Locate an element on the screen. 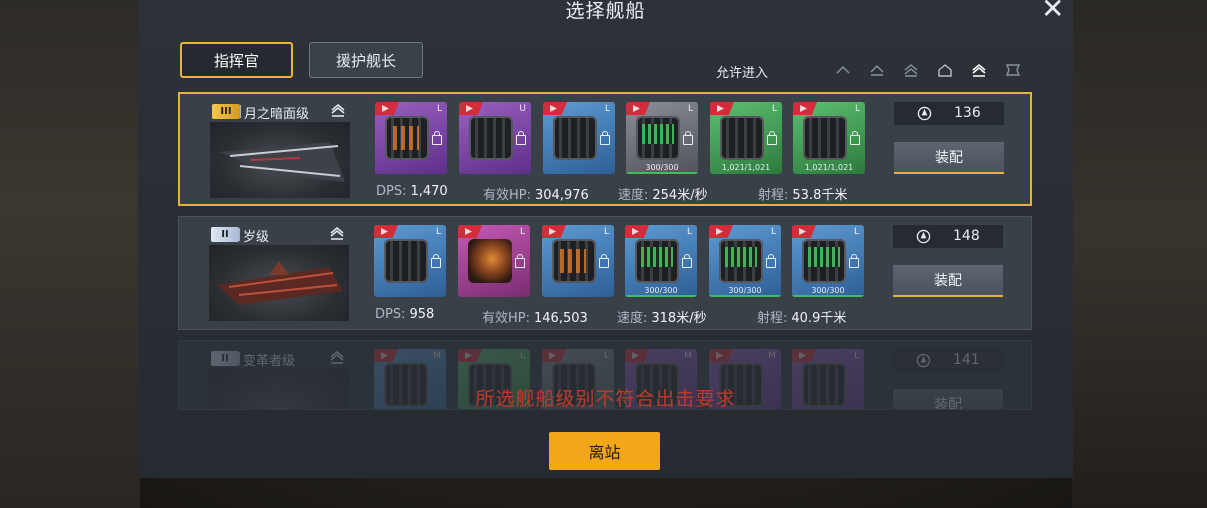 The width and height of the screenshot is (1207, 508). tier-badge: III is located at coordinates (226, 111).